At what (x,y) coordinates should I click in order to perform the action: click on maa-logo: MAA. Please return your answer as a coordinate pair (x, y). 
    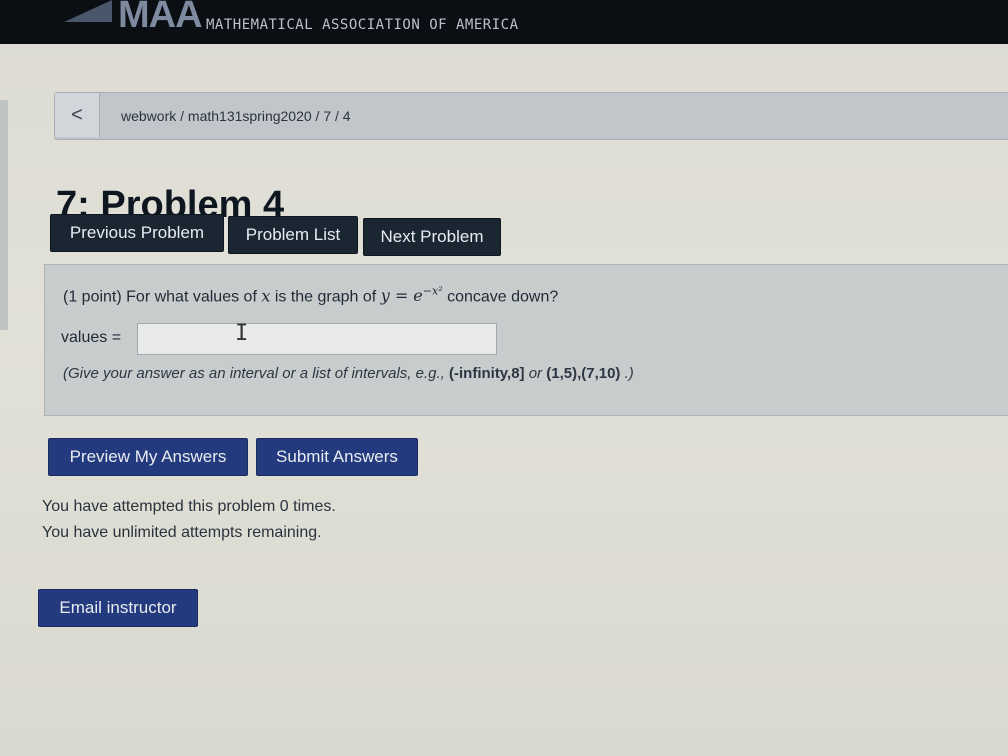
    Looking at the image, I should click on (160, 18).